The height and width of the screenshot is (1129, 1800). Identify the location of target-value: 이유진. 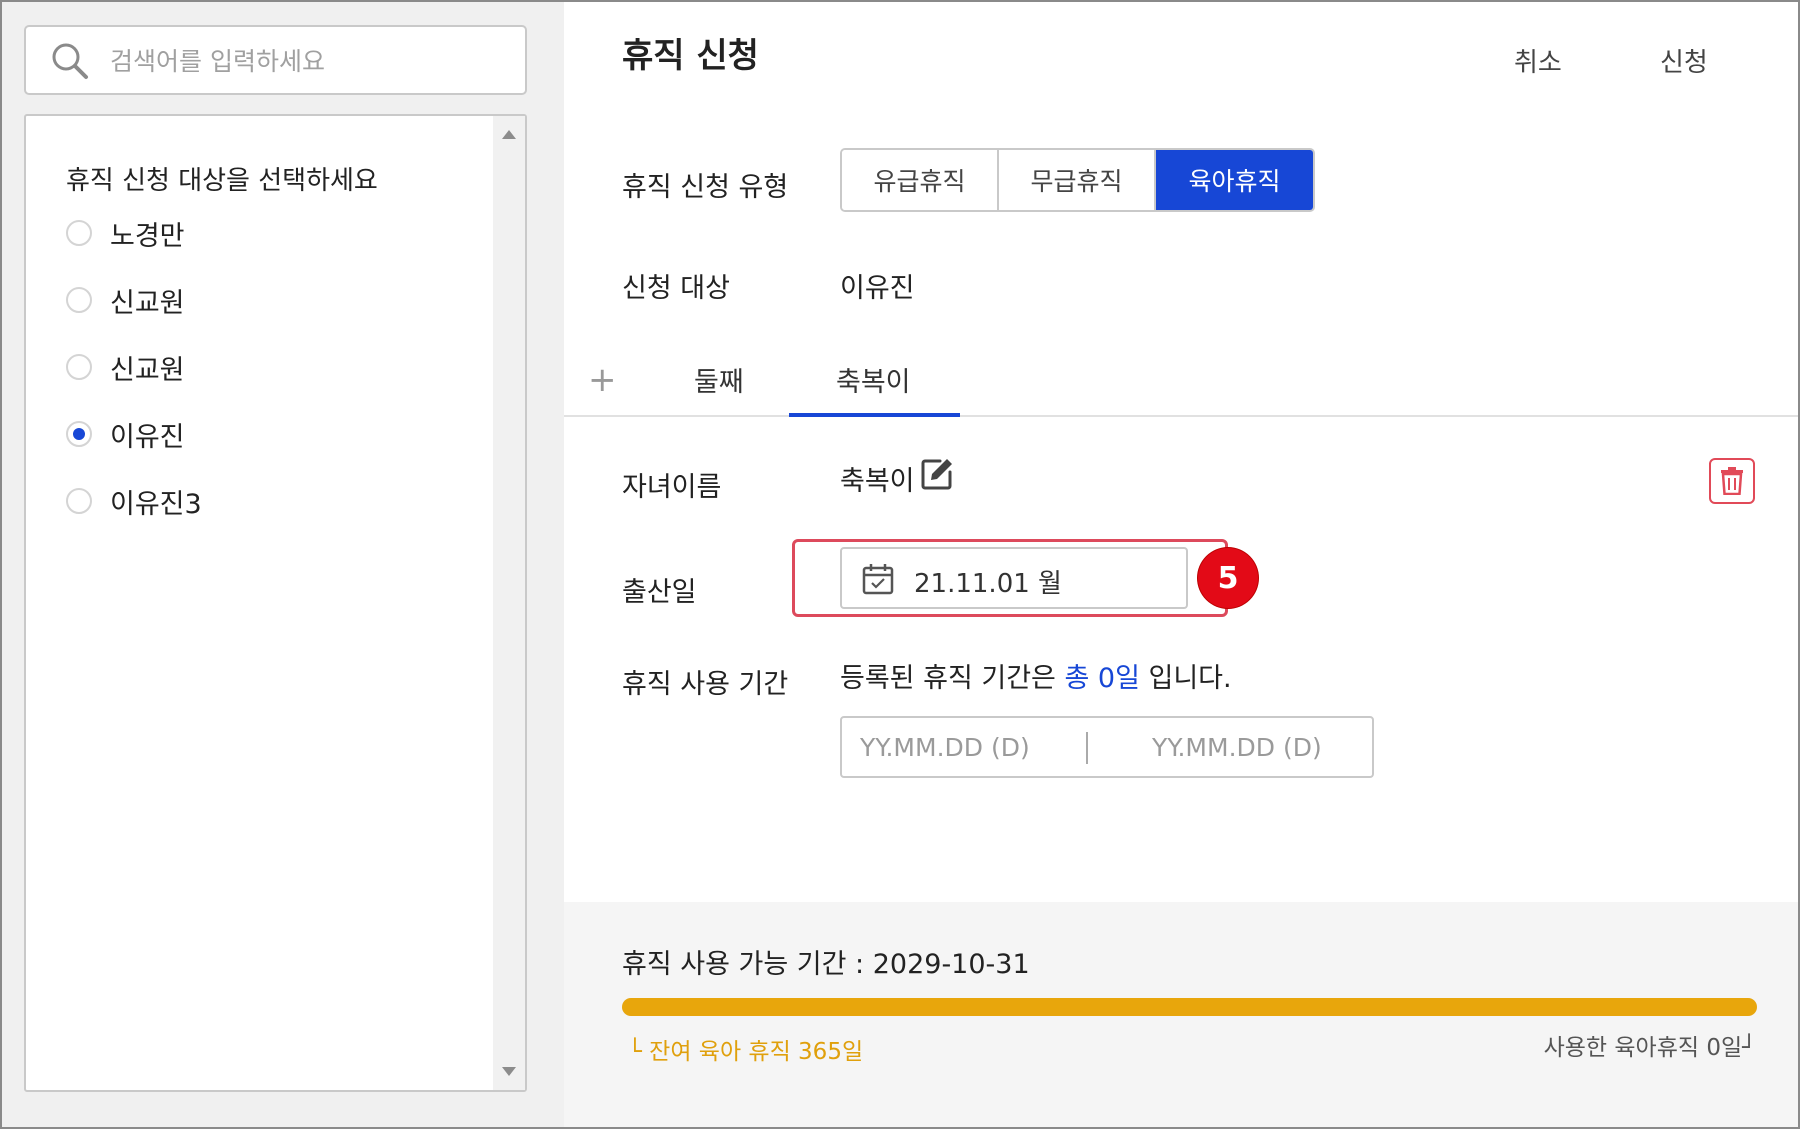
(877, 288).